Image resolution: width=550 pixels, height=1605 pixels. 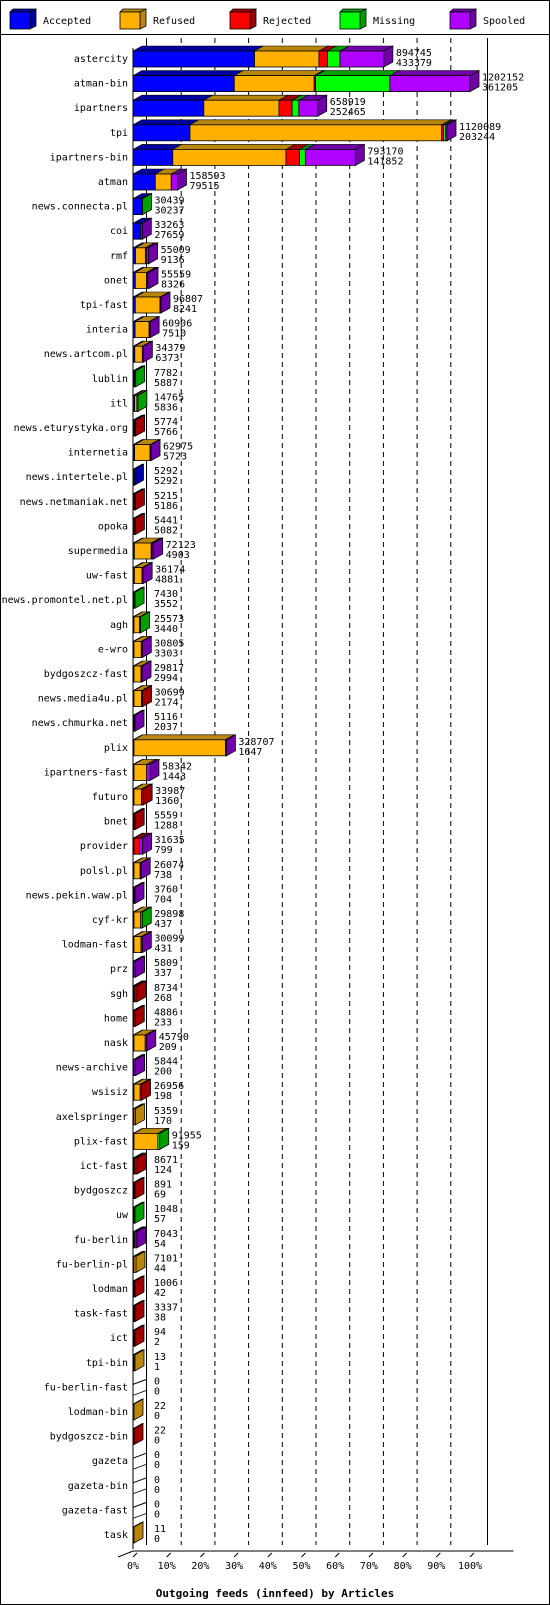 I want to click on x-tick-label: 0%, so click(x=133, y=1566).